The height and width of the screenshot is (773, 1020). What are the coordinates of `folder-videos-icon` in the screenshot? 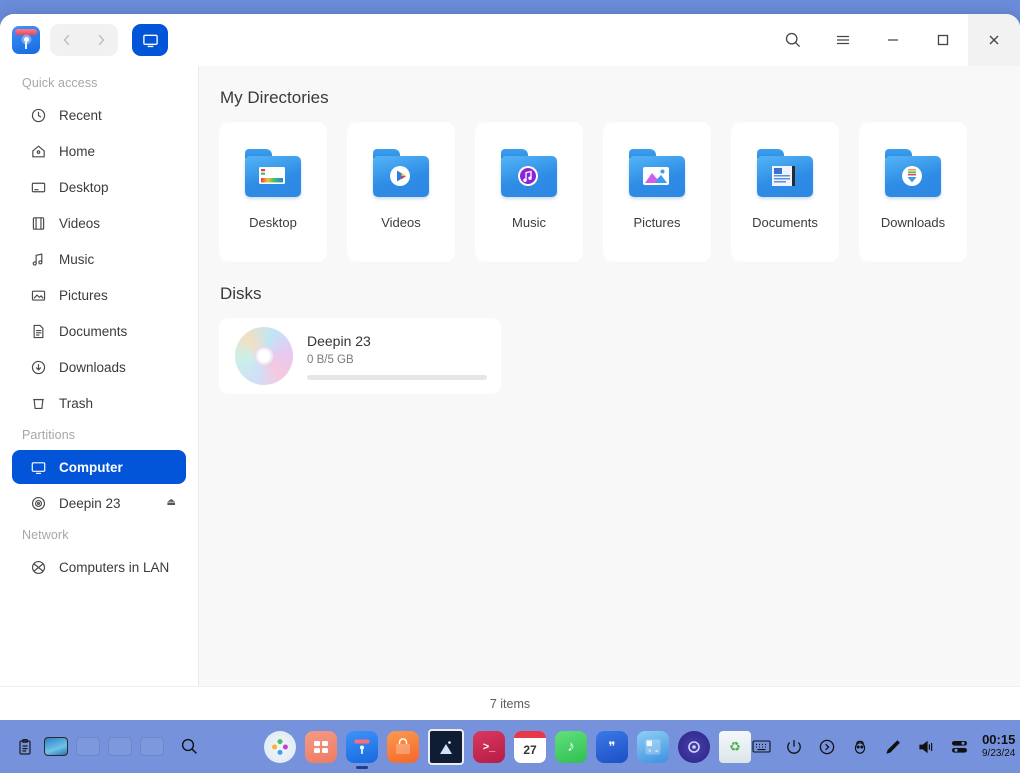 It's located at (401, 174).